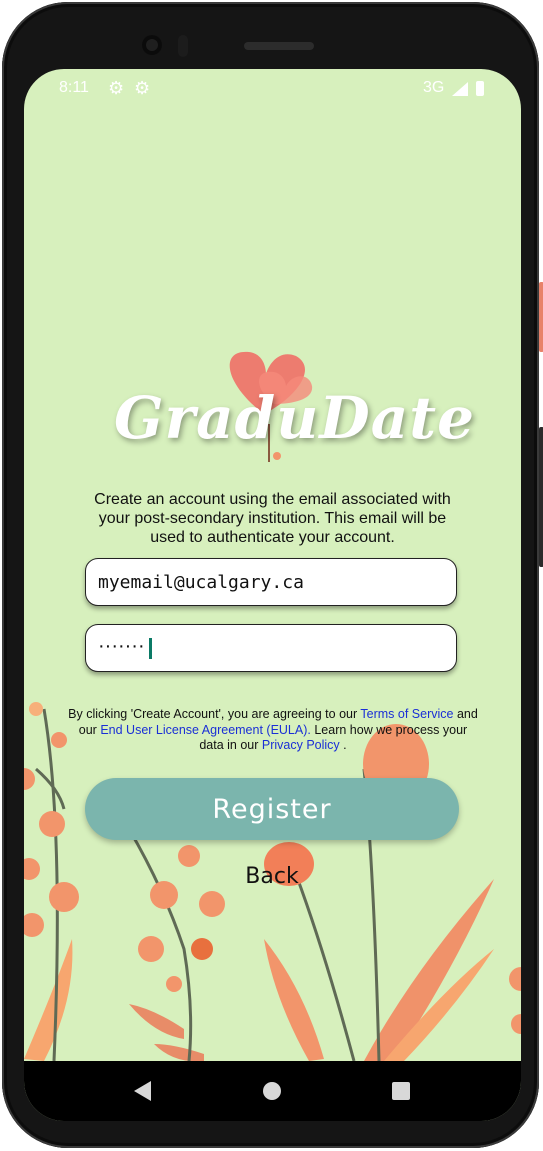 The width and height of the screenshot is (543, 1151). What do you see at coordinates (271, 648) in the screenshot?
I see `password-field: ·······` at bounding box center [271, 648].